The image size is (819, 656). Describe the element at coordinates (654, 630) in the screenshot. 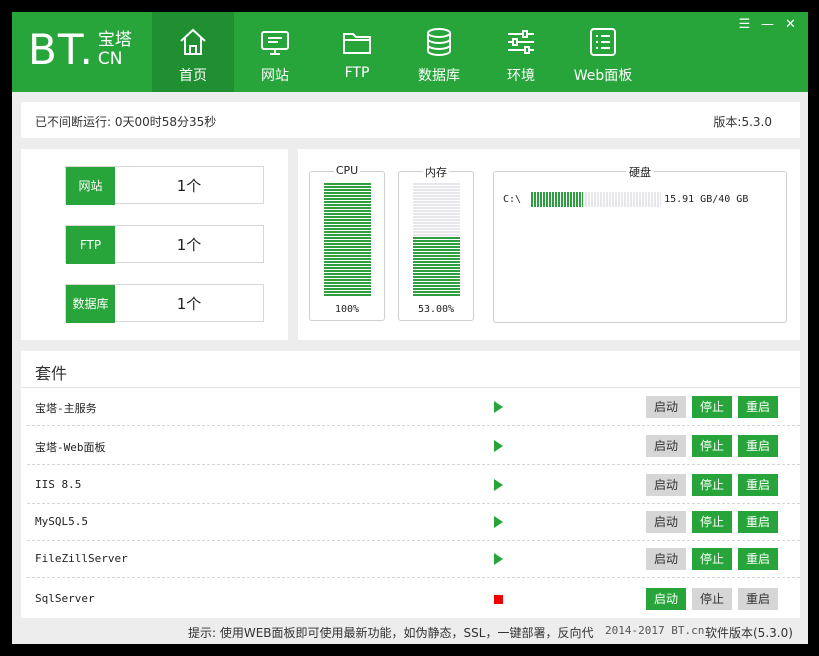

I see `footer-copyright: 2014-2017 BT.cn` at that location.